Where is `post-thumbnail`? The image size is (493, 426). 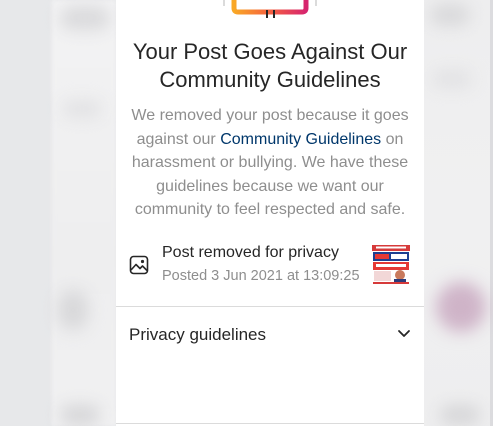
post-thumbnail is located at coordinates (391, 264).